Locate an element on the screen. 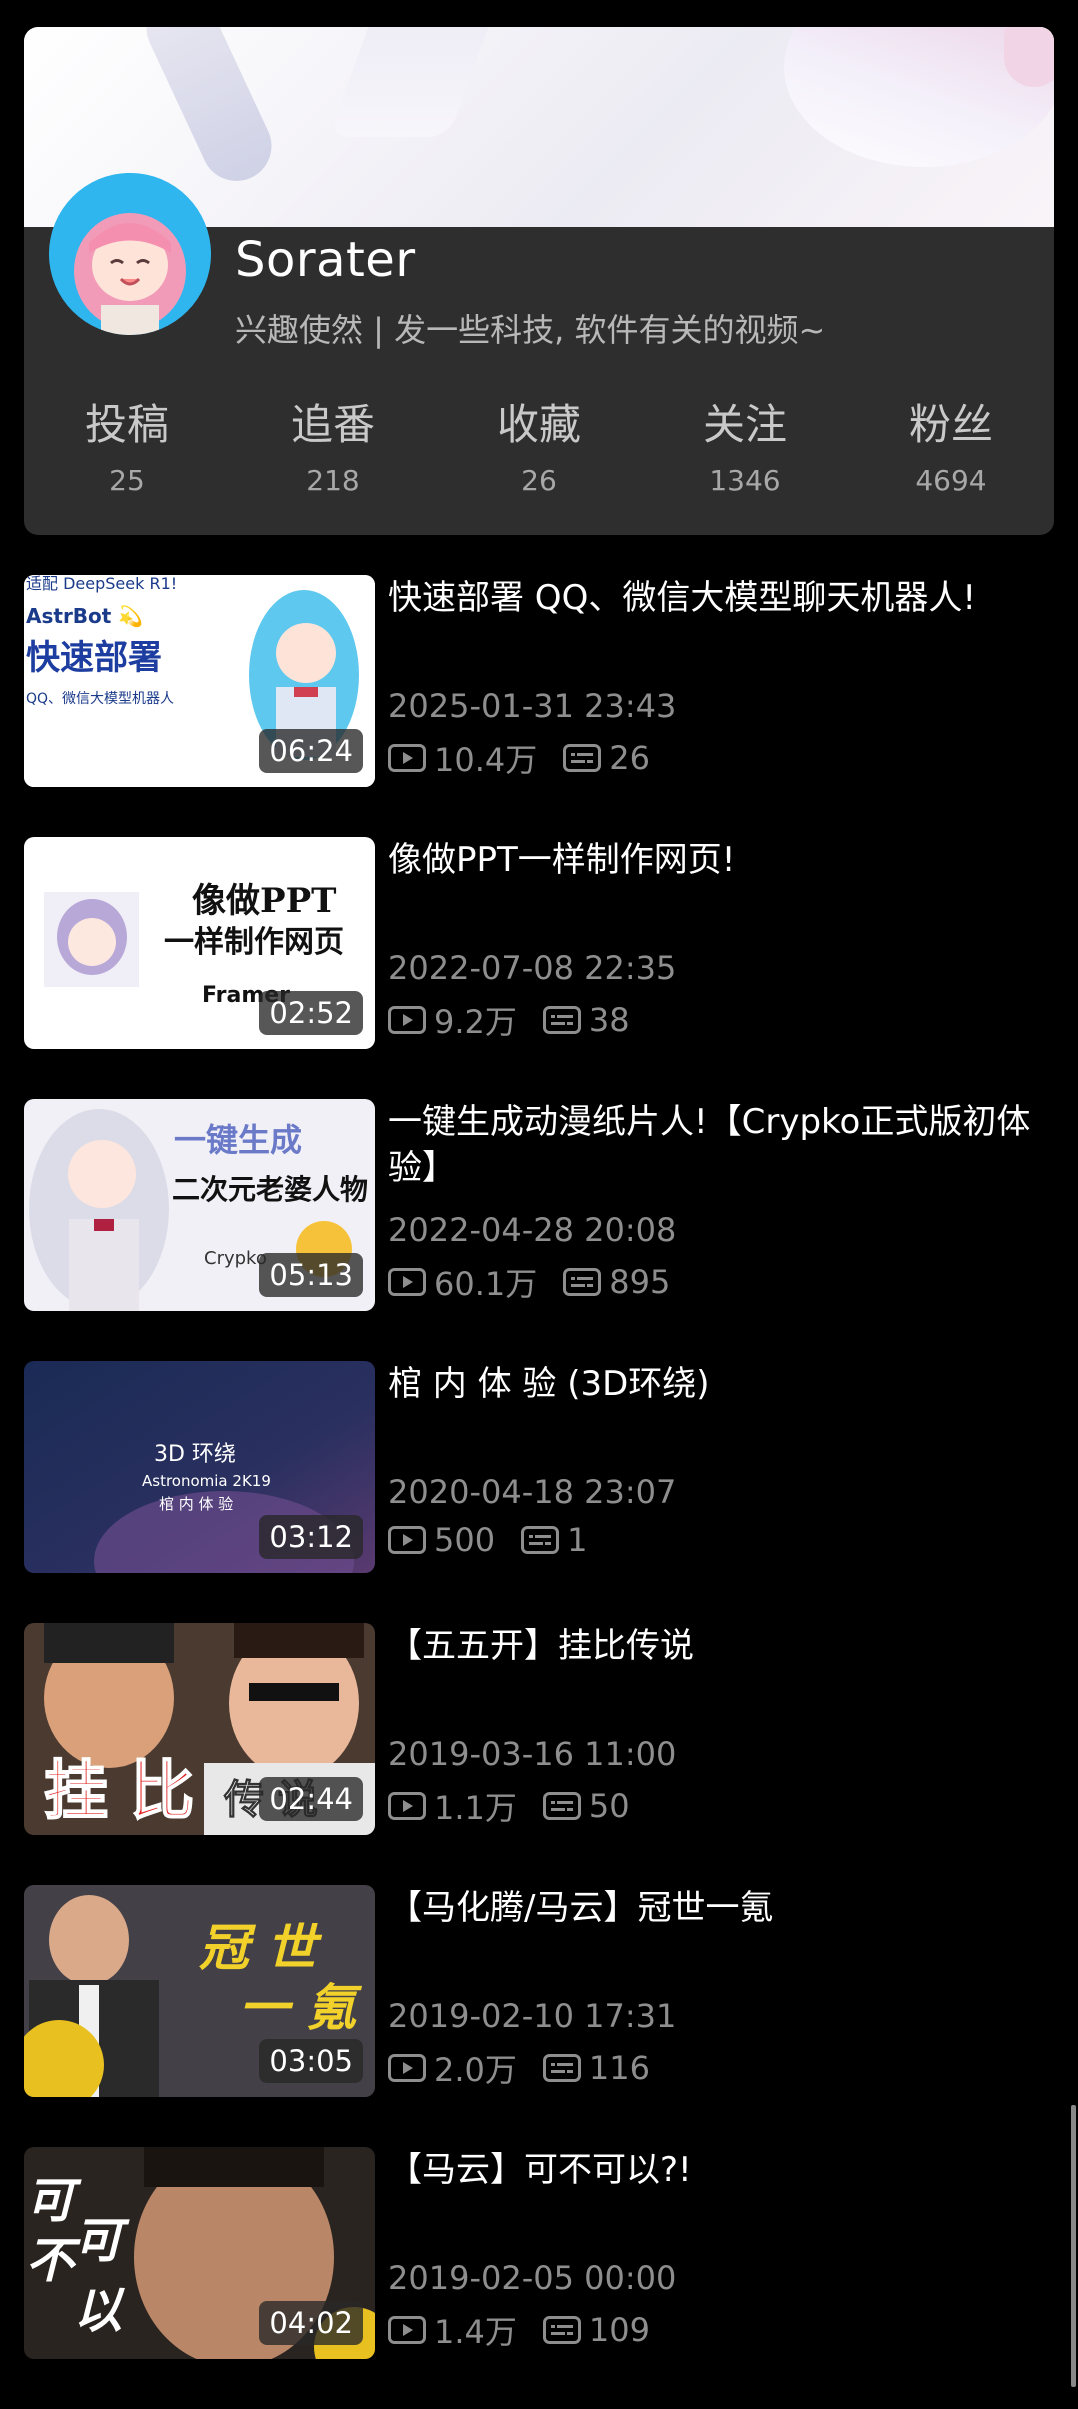  video-thumbnail: 一键生成 二次元老婆人物 Crypko 05:13 is located at coordinates (199, 1205).